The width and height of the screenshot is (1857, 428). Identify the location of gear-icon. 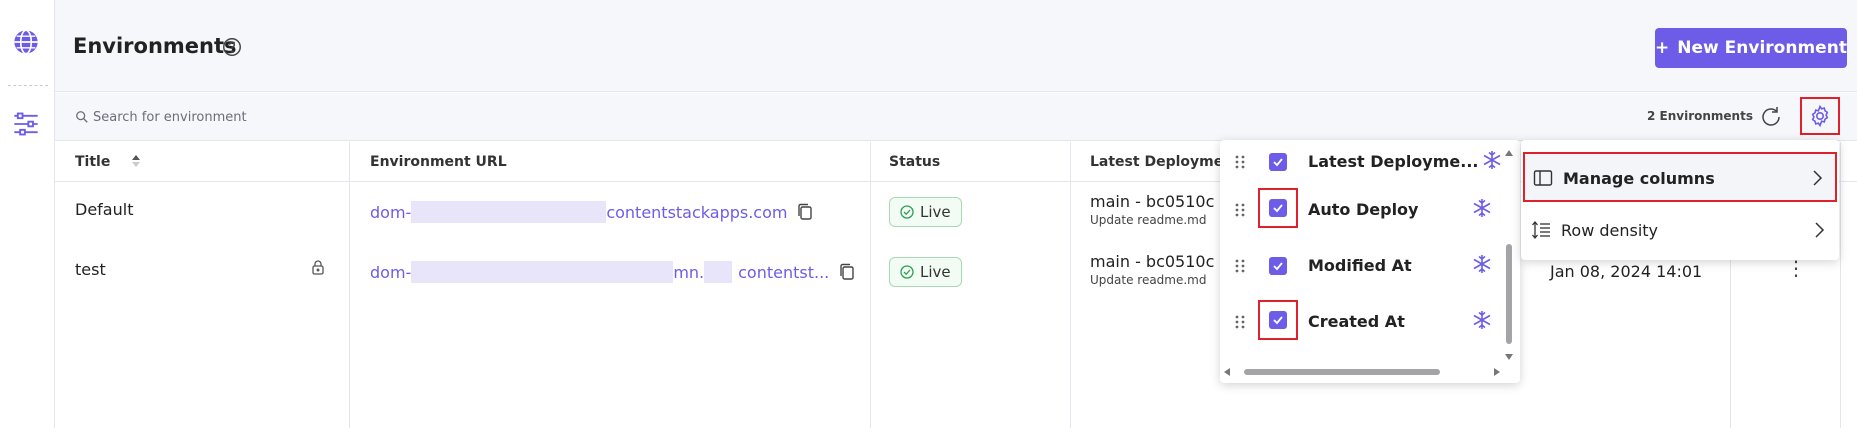
(1820, 116).